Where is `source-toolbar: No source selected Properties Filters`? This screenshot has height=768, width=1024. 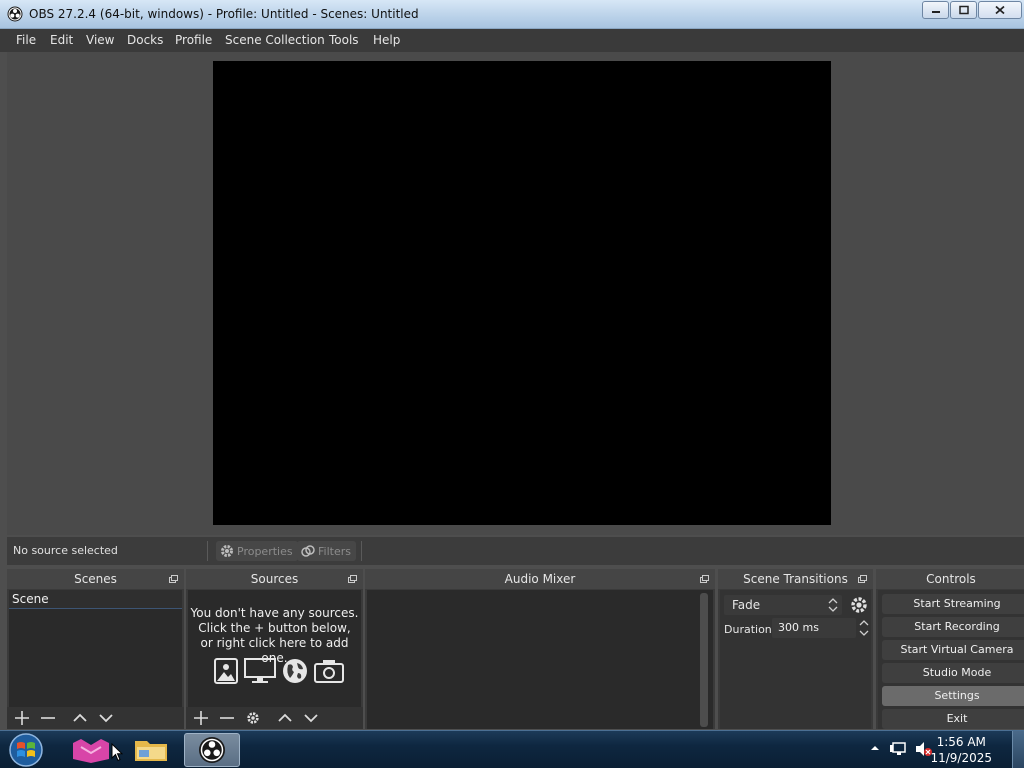 source-toolbar: No source selected Properties Filters is located at coordinates (515, 551).